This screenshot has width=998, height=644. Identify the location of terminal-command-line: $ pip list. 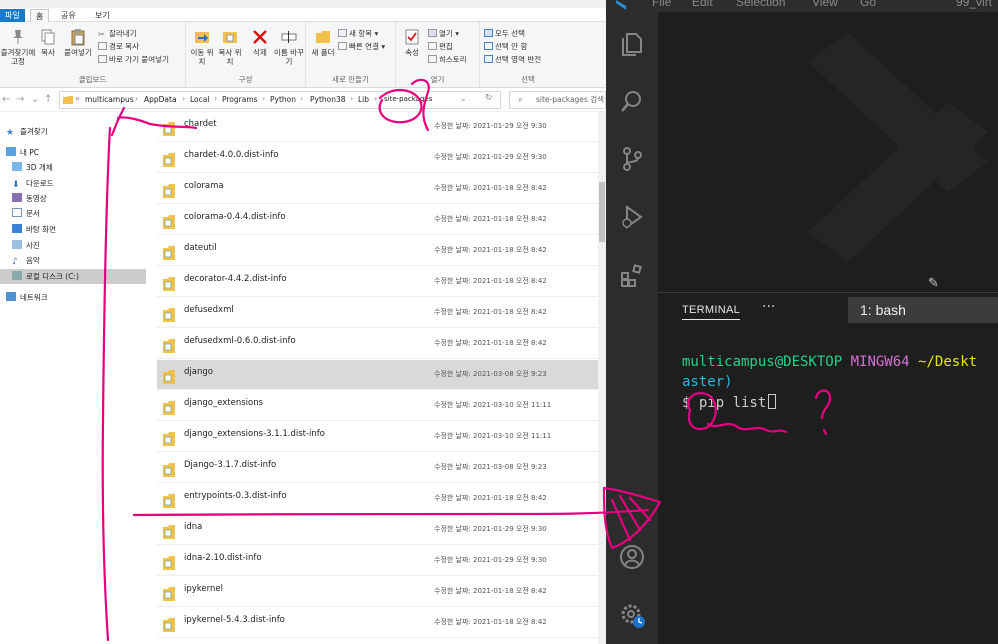
(729, 402).